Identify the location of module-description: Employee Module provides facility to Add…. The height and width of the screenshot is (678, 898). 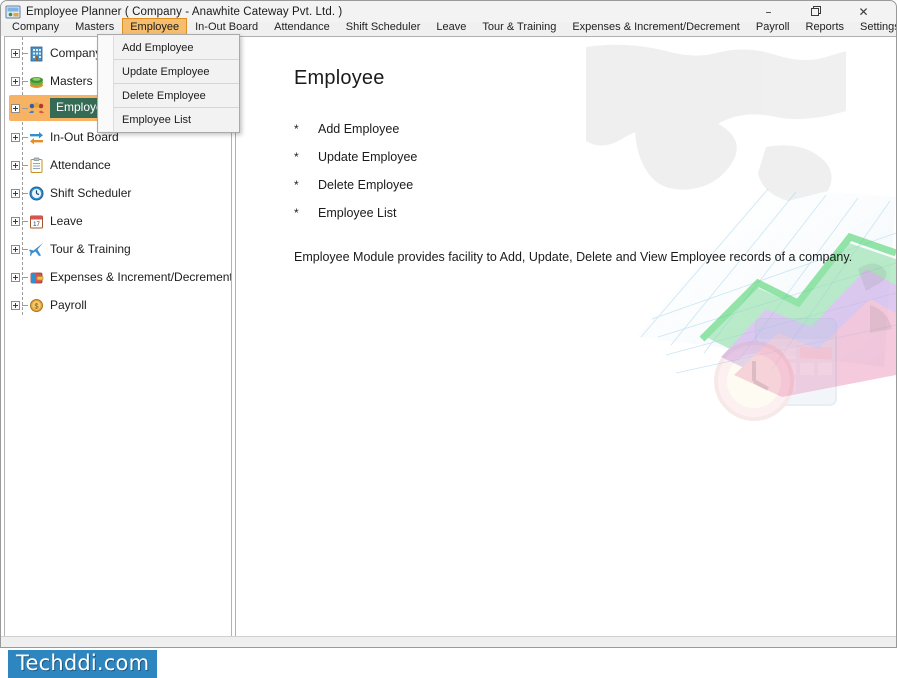
(573, 257).